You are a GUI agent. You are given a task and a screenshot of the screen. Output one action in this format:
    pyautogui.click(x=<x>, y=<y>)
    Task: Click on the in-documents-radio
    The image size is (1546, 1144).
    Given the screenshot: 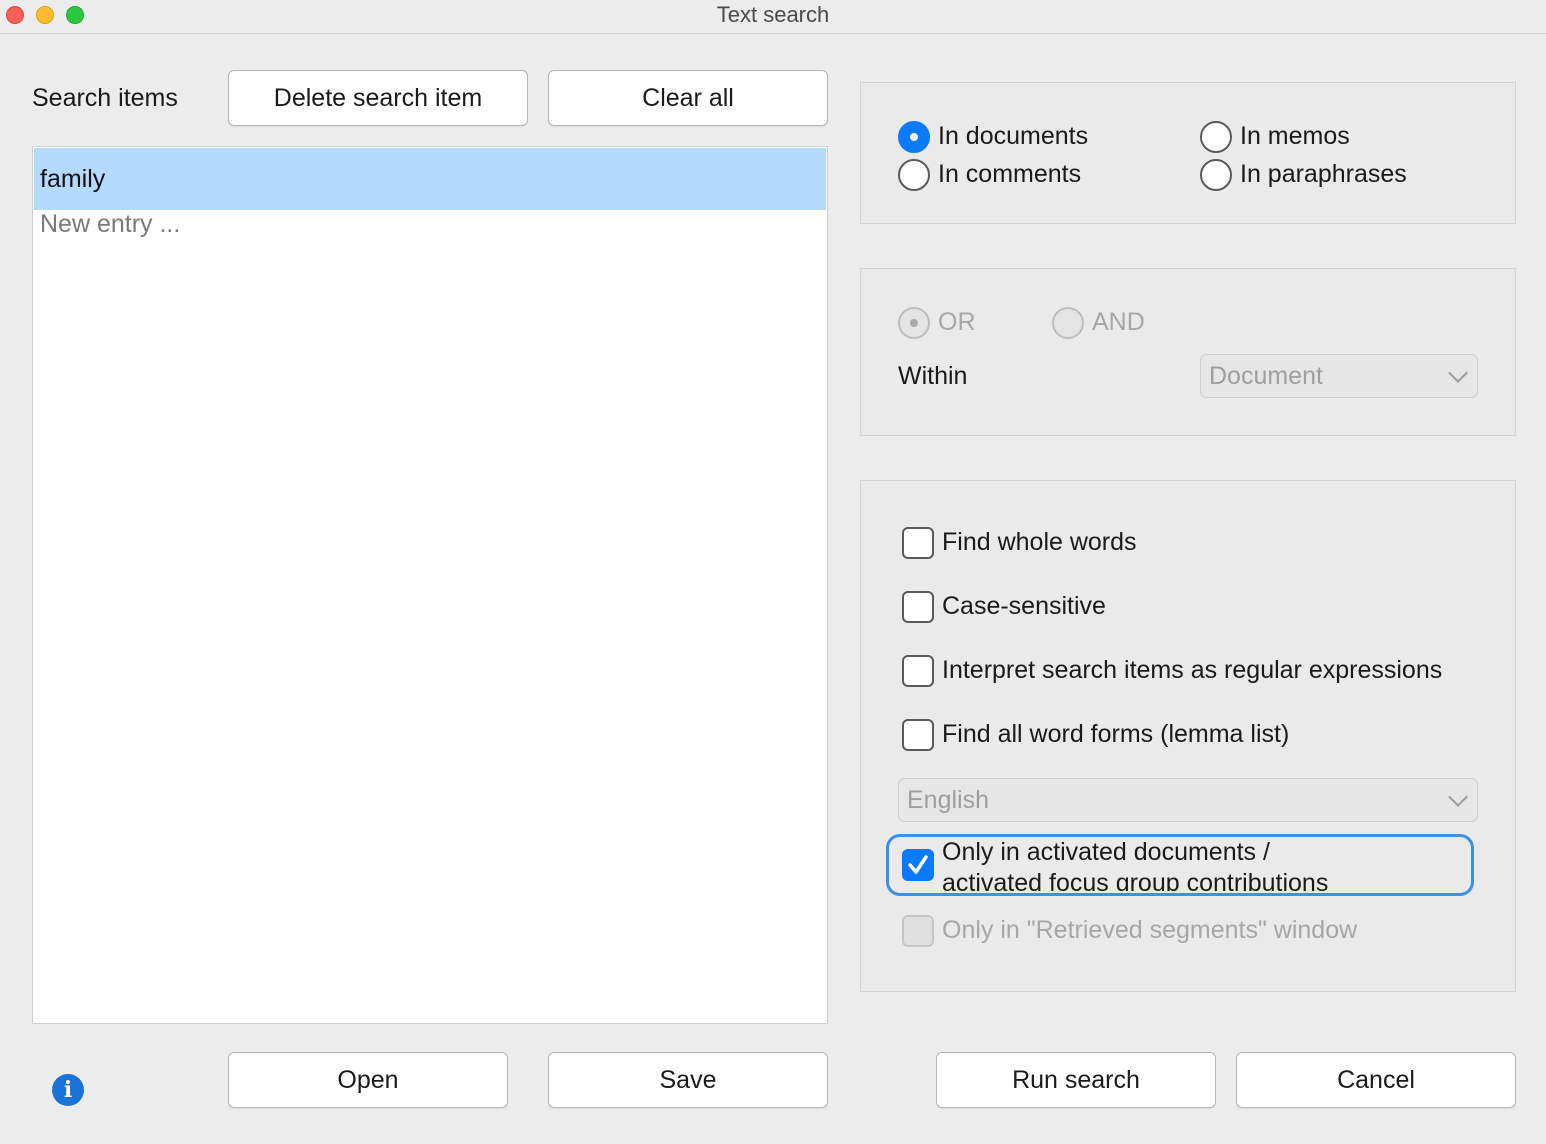 What is the action you would take?
    pyautogui.click(x=914, y=137)
    